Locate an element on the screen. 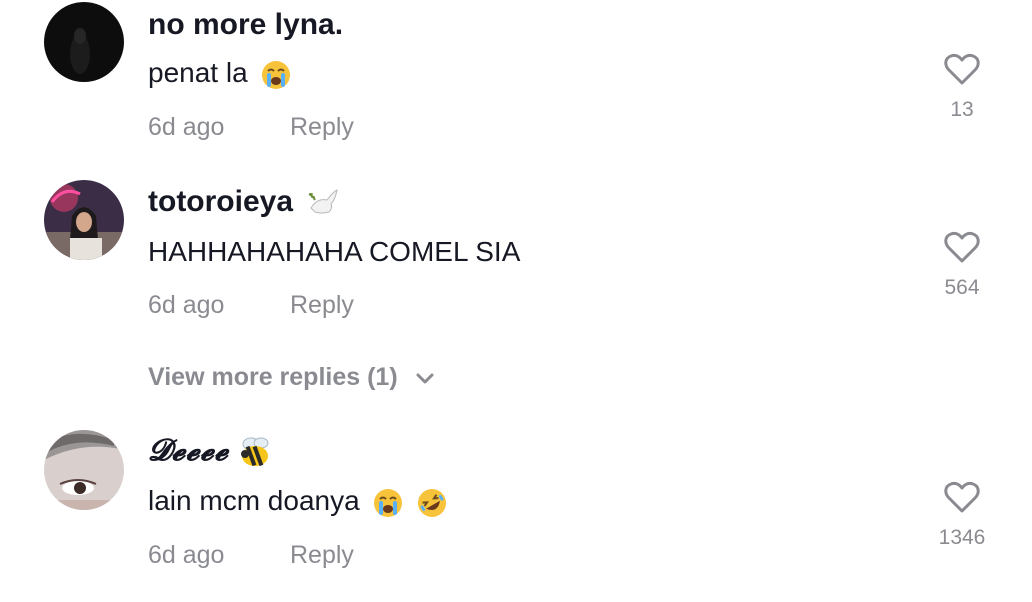 Image resolution: width=1032 pixels, height=602 pixels. view-more-replies-label: View more replies (1) is located at coordinates (273, 377).